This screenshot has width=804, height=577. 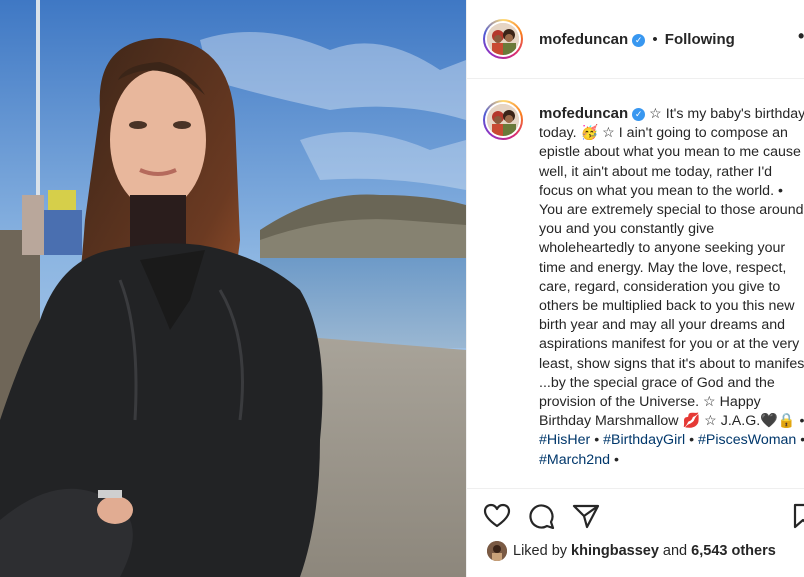 What do you see at coordinates (540, 550) in the screenshot?
I see `likes-prefix: Liked by` at bounding box center [540, 550].